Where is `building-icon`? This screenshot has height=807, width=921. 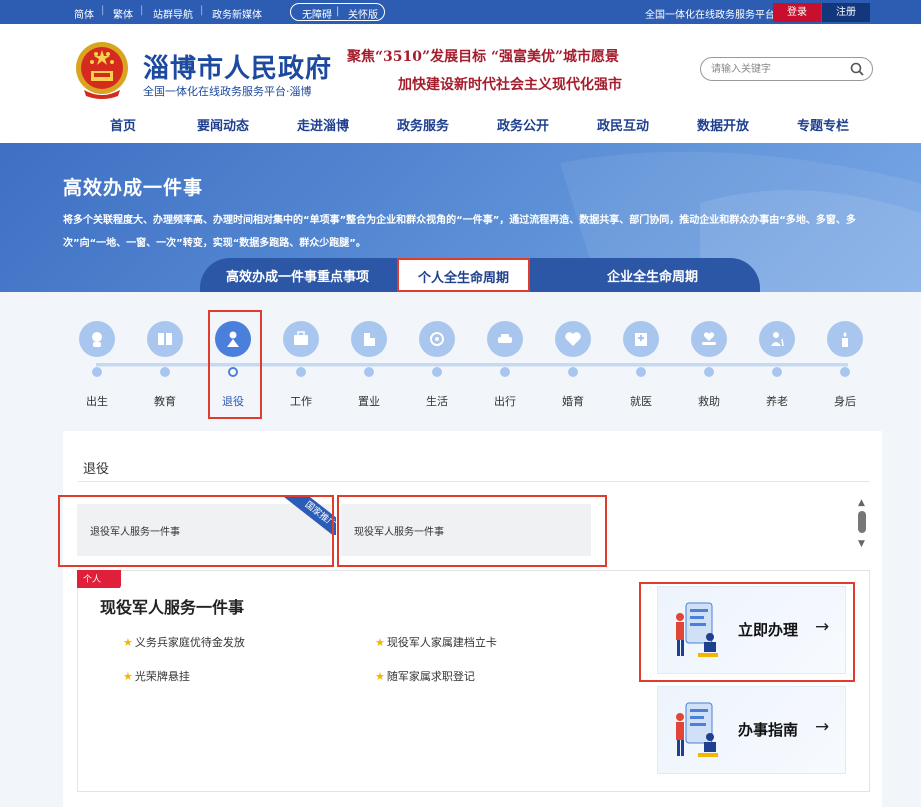 building-icon is located at coordinates (369, 339).